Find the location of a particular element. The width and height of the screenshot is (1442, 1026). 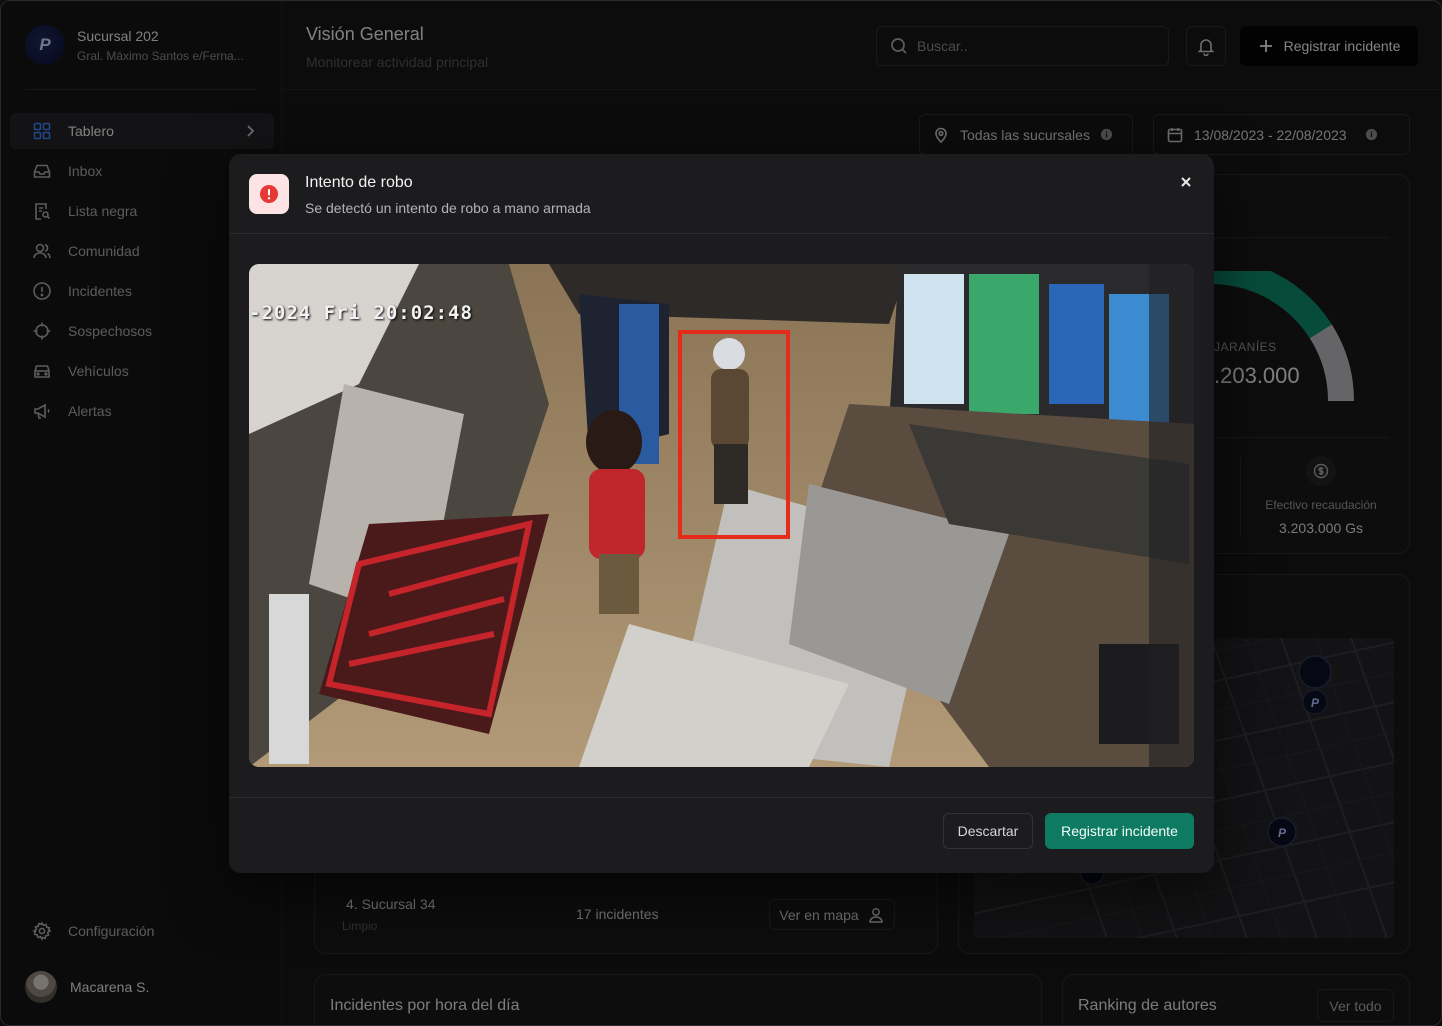

modal-register-incident-button: Registrar incidente is located at coordinates (1119, 831).